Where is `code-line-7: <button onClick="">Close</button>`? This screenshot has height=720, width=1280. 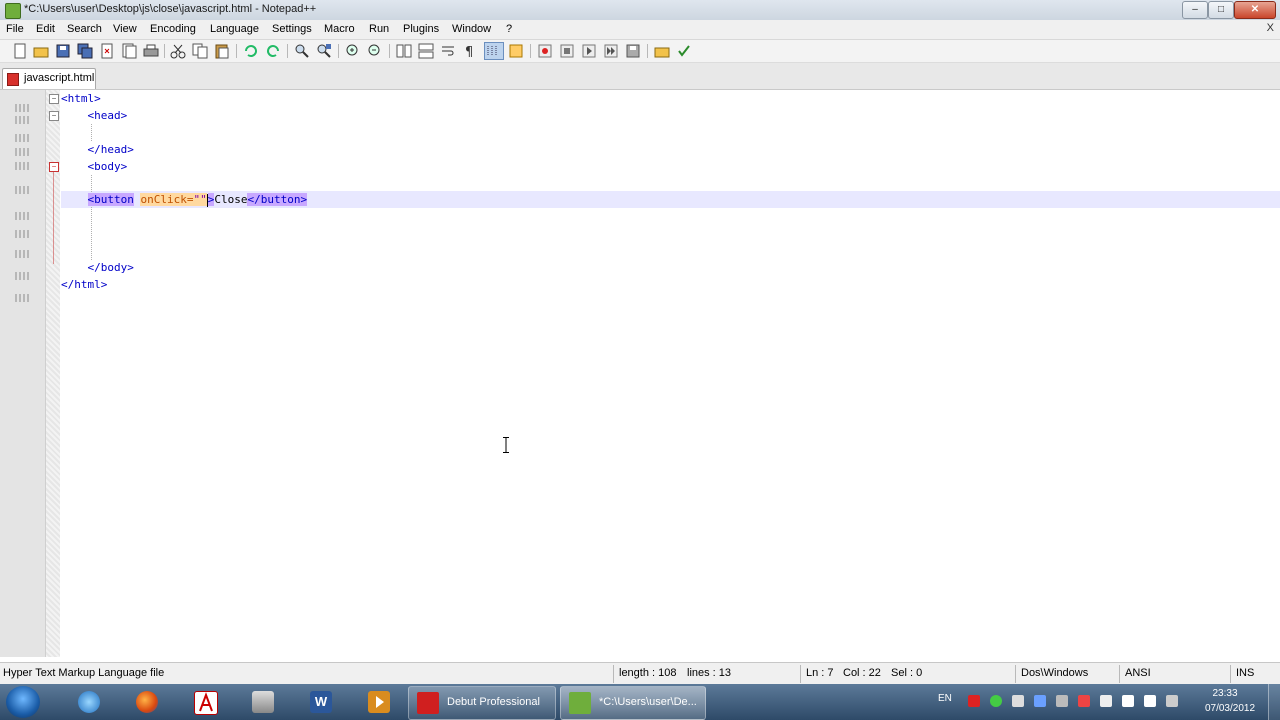
code-line-7: <button onClick="">Close</button> is located at coordinates (197, 200).